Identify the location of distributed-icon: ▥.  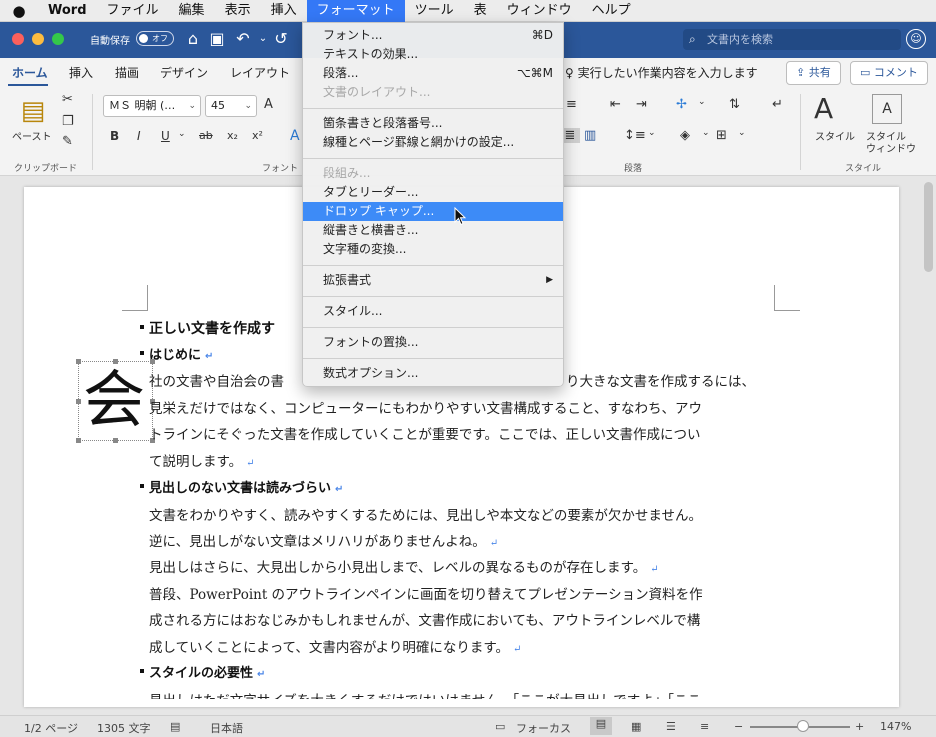
(590, 135).